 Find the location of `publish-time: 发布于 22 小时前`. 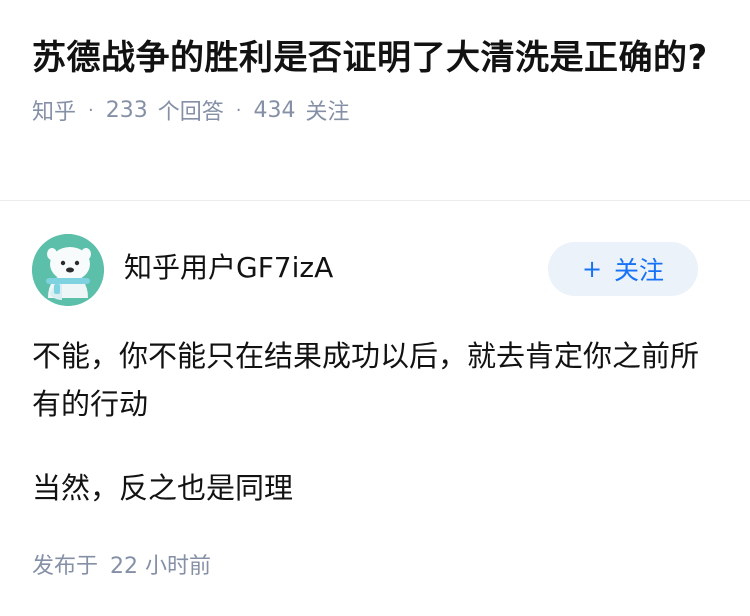

publish-time: 发布于 22 小时前 is located at coordinates (121, 564).